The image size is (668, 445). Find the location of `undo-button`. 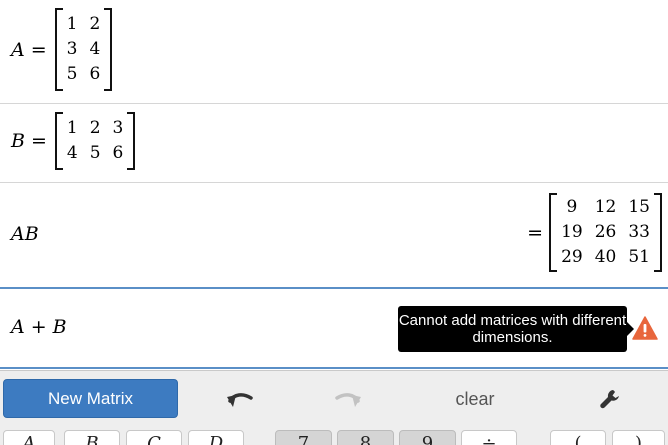

undo-button is located at coordinates (239, 399).